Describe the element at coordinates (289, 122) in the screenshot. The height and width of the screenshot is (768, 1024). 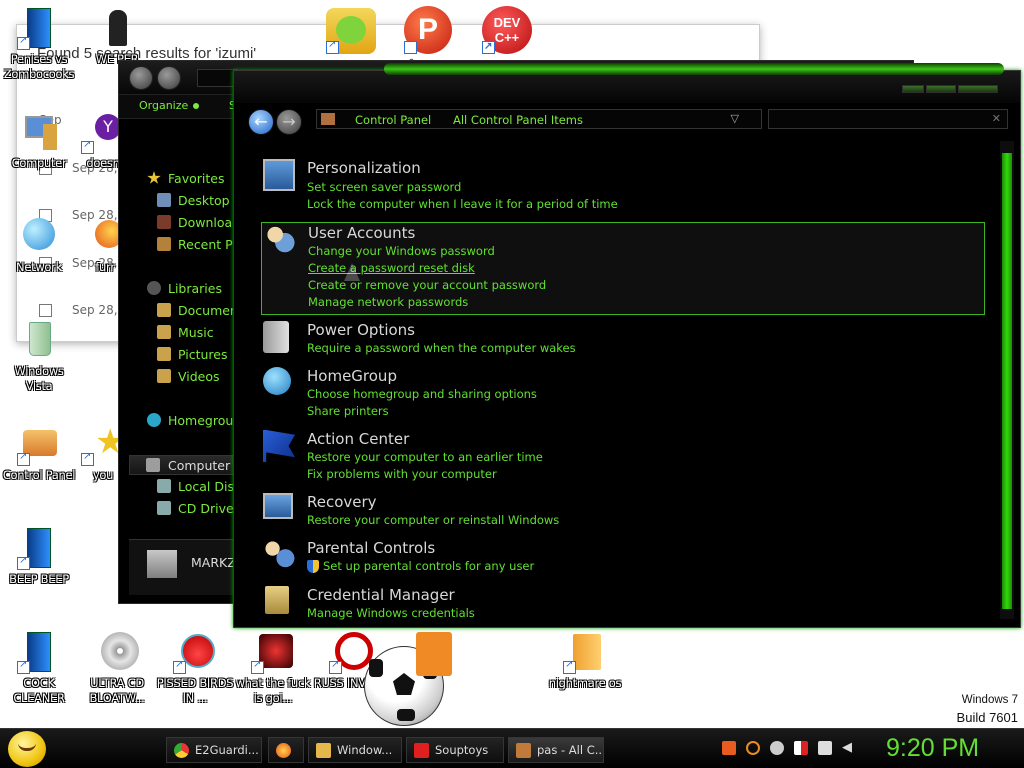
I see `forward-arrow-icon: →` at that location.